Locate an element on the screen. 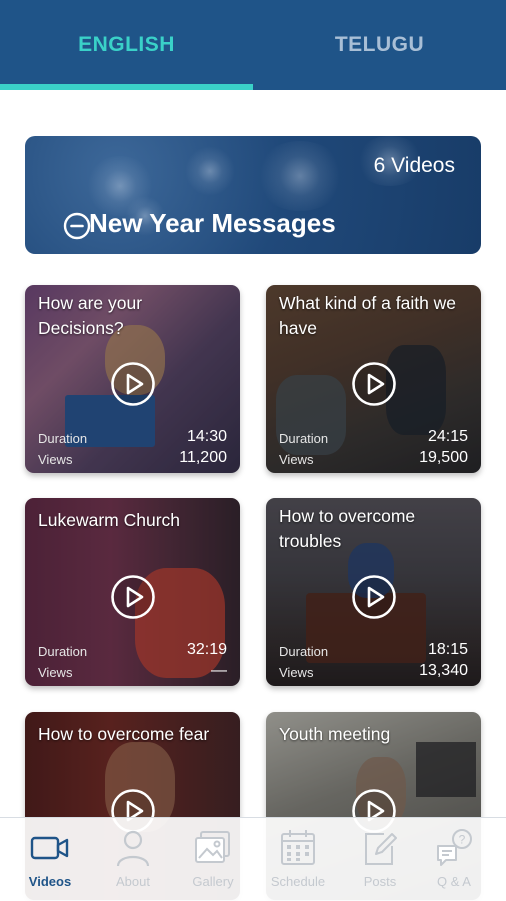  video-card: Lukewarm Church Duration Views 32:19 — is located at coordinates (132, 592).